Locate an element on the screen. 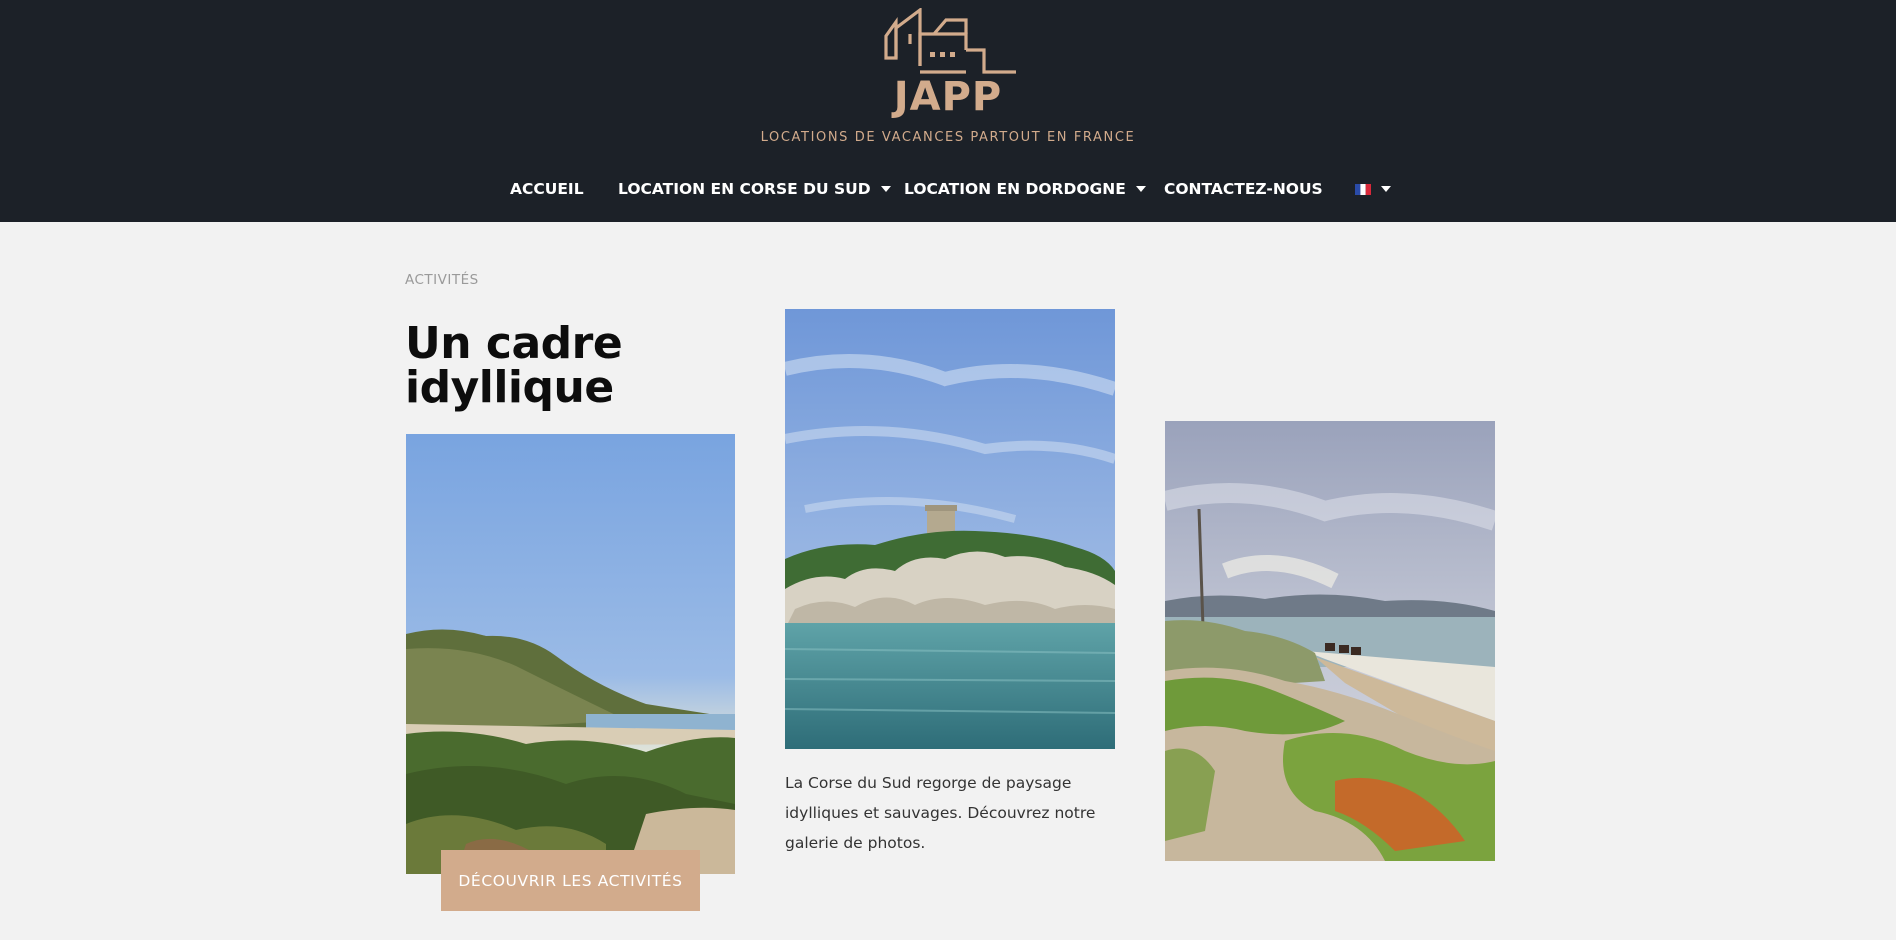 Image resolution: width=1896 pixels, height=940 pixels. nav-item-corse-du-sud: LOCATION EN CORSE DU SUD is located at coordinates (754, 189).